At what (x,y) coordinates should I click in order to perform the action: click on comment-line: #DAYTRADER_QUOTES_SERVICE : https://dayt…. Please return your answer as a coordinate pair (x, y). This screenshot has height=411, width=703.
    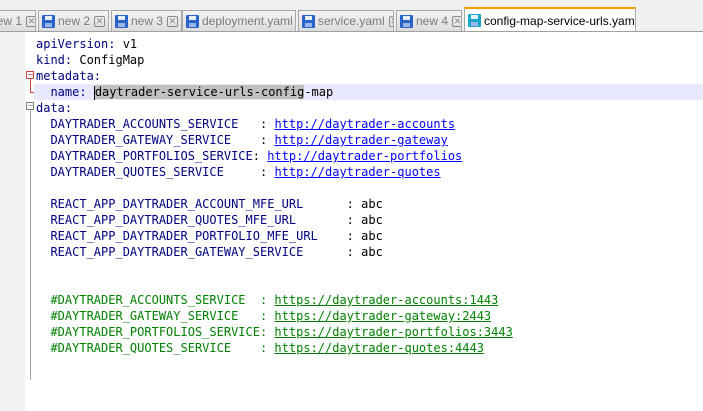
    Looking at the image, I should click on (260, 348).